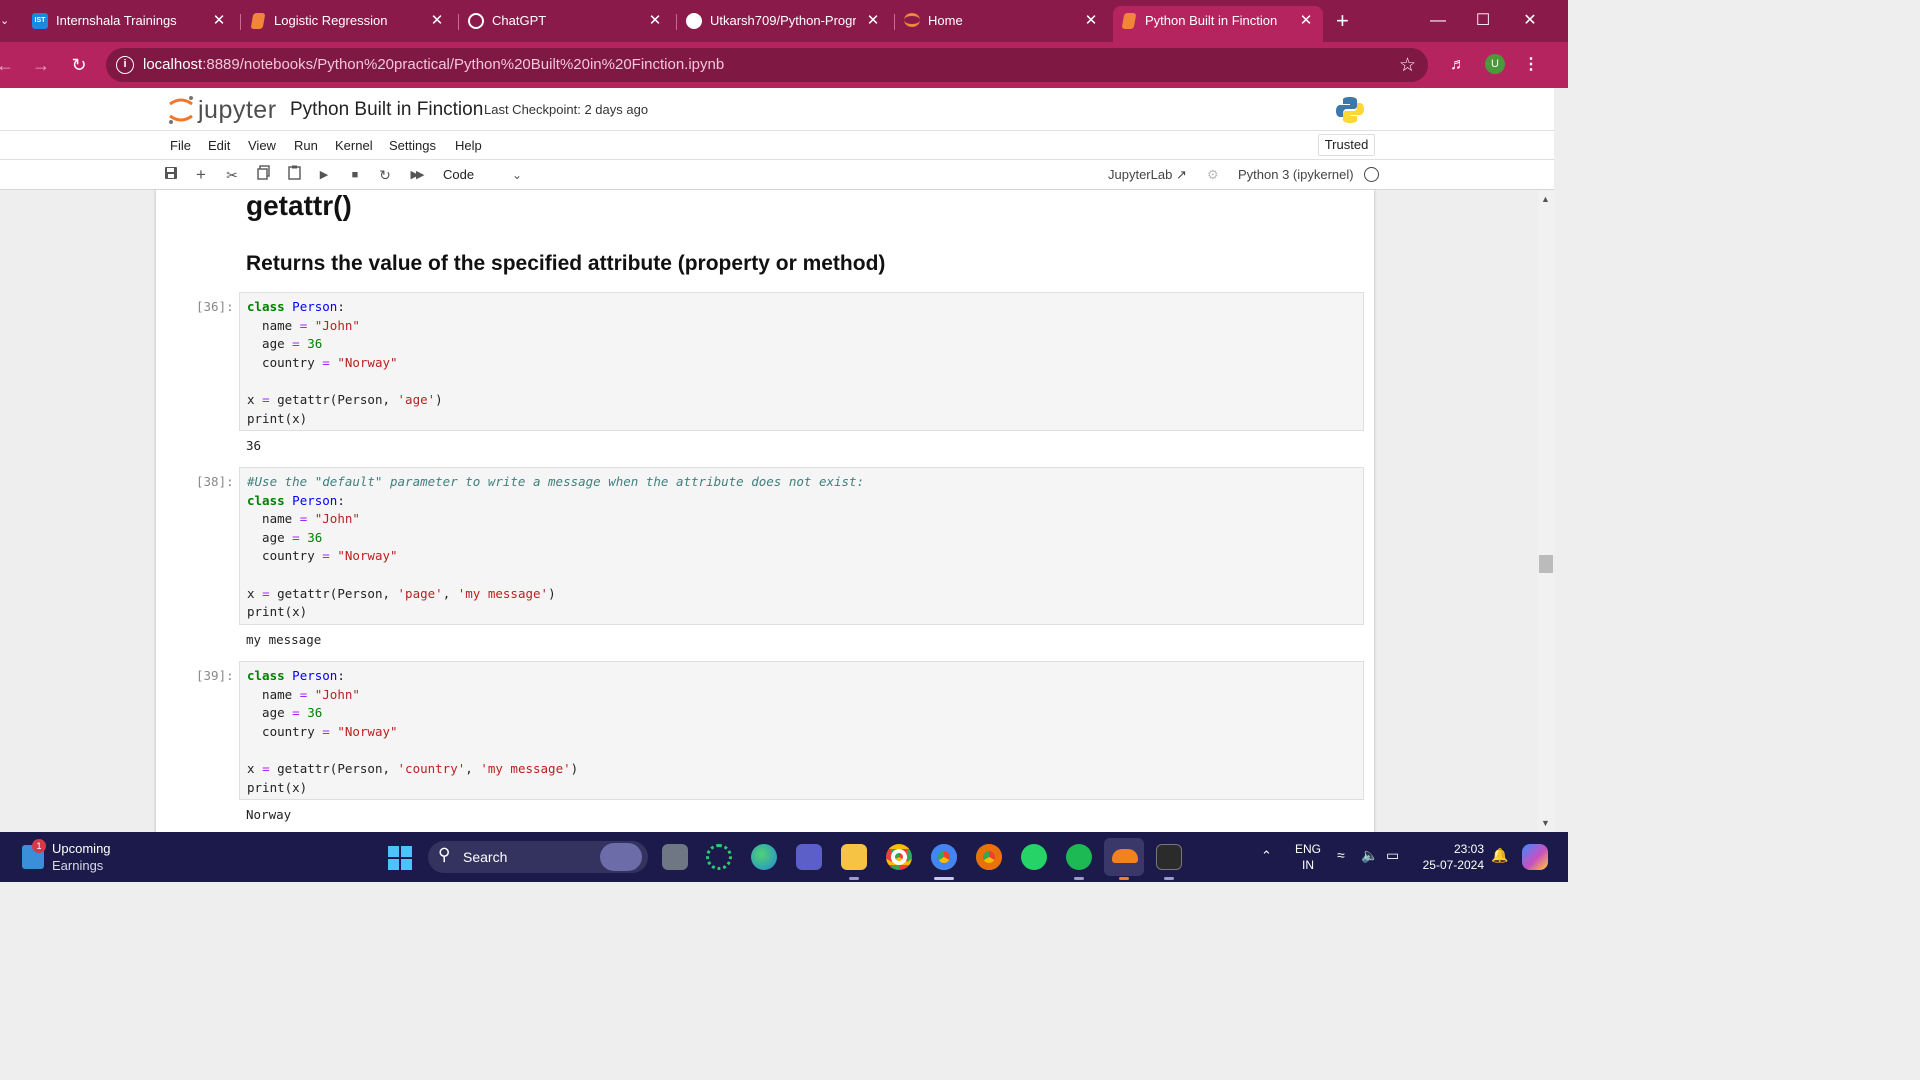 This screenshot has width=1920, height=1080. I want to click on forward-icon: →, so click(41, 65).